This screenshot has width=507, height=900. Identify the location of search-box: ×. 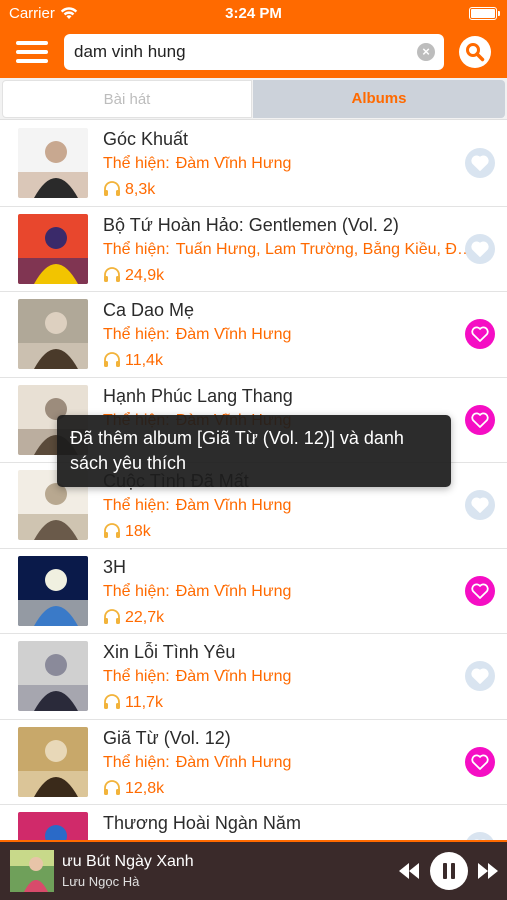
(254, 52).